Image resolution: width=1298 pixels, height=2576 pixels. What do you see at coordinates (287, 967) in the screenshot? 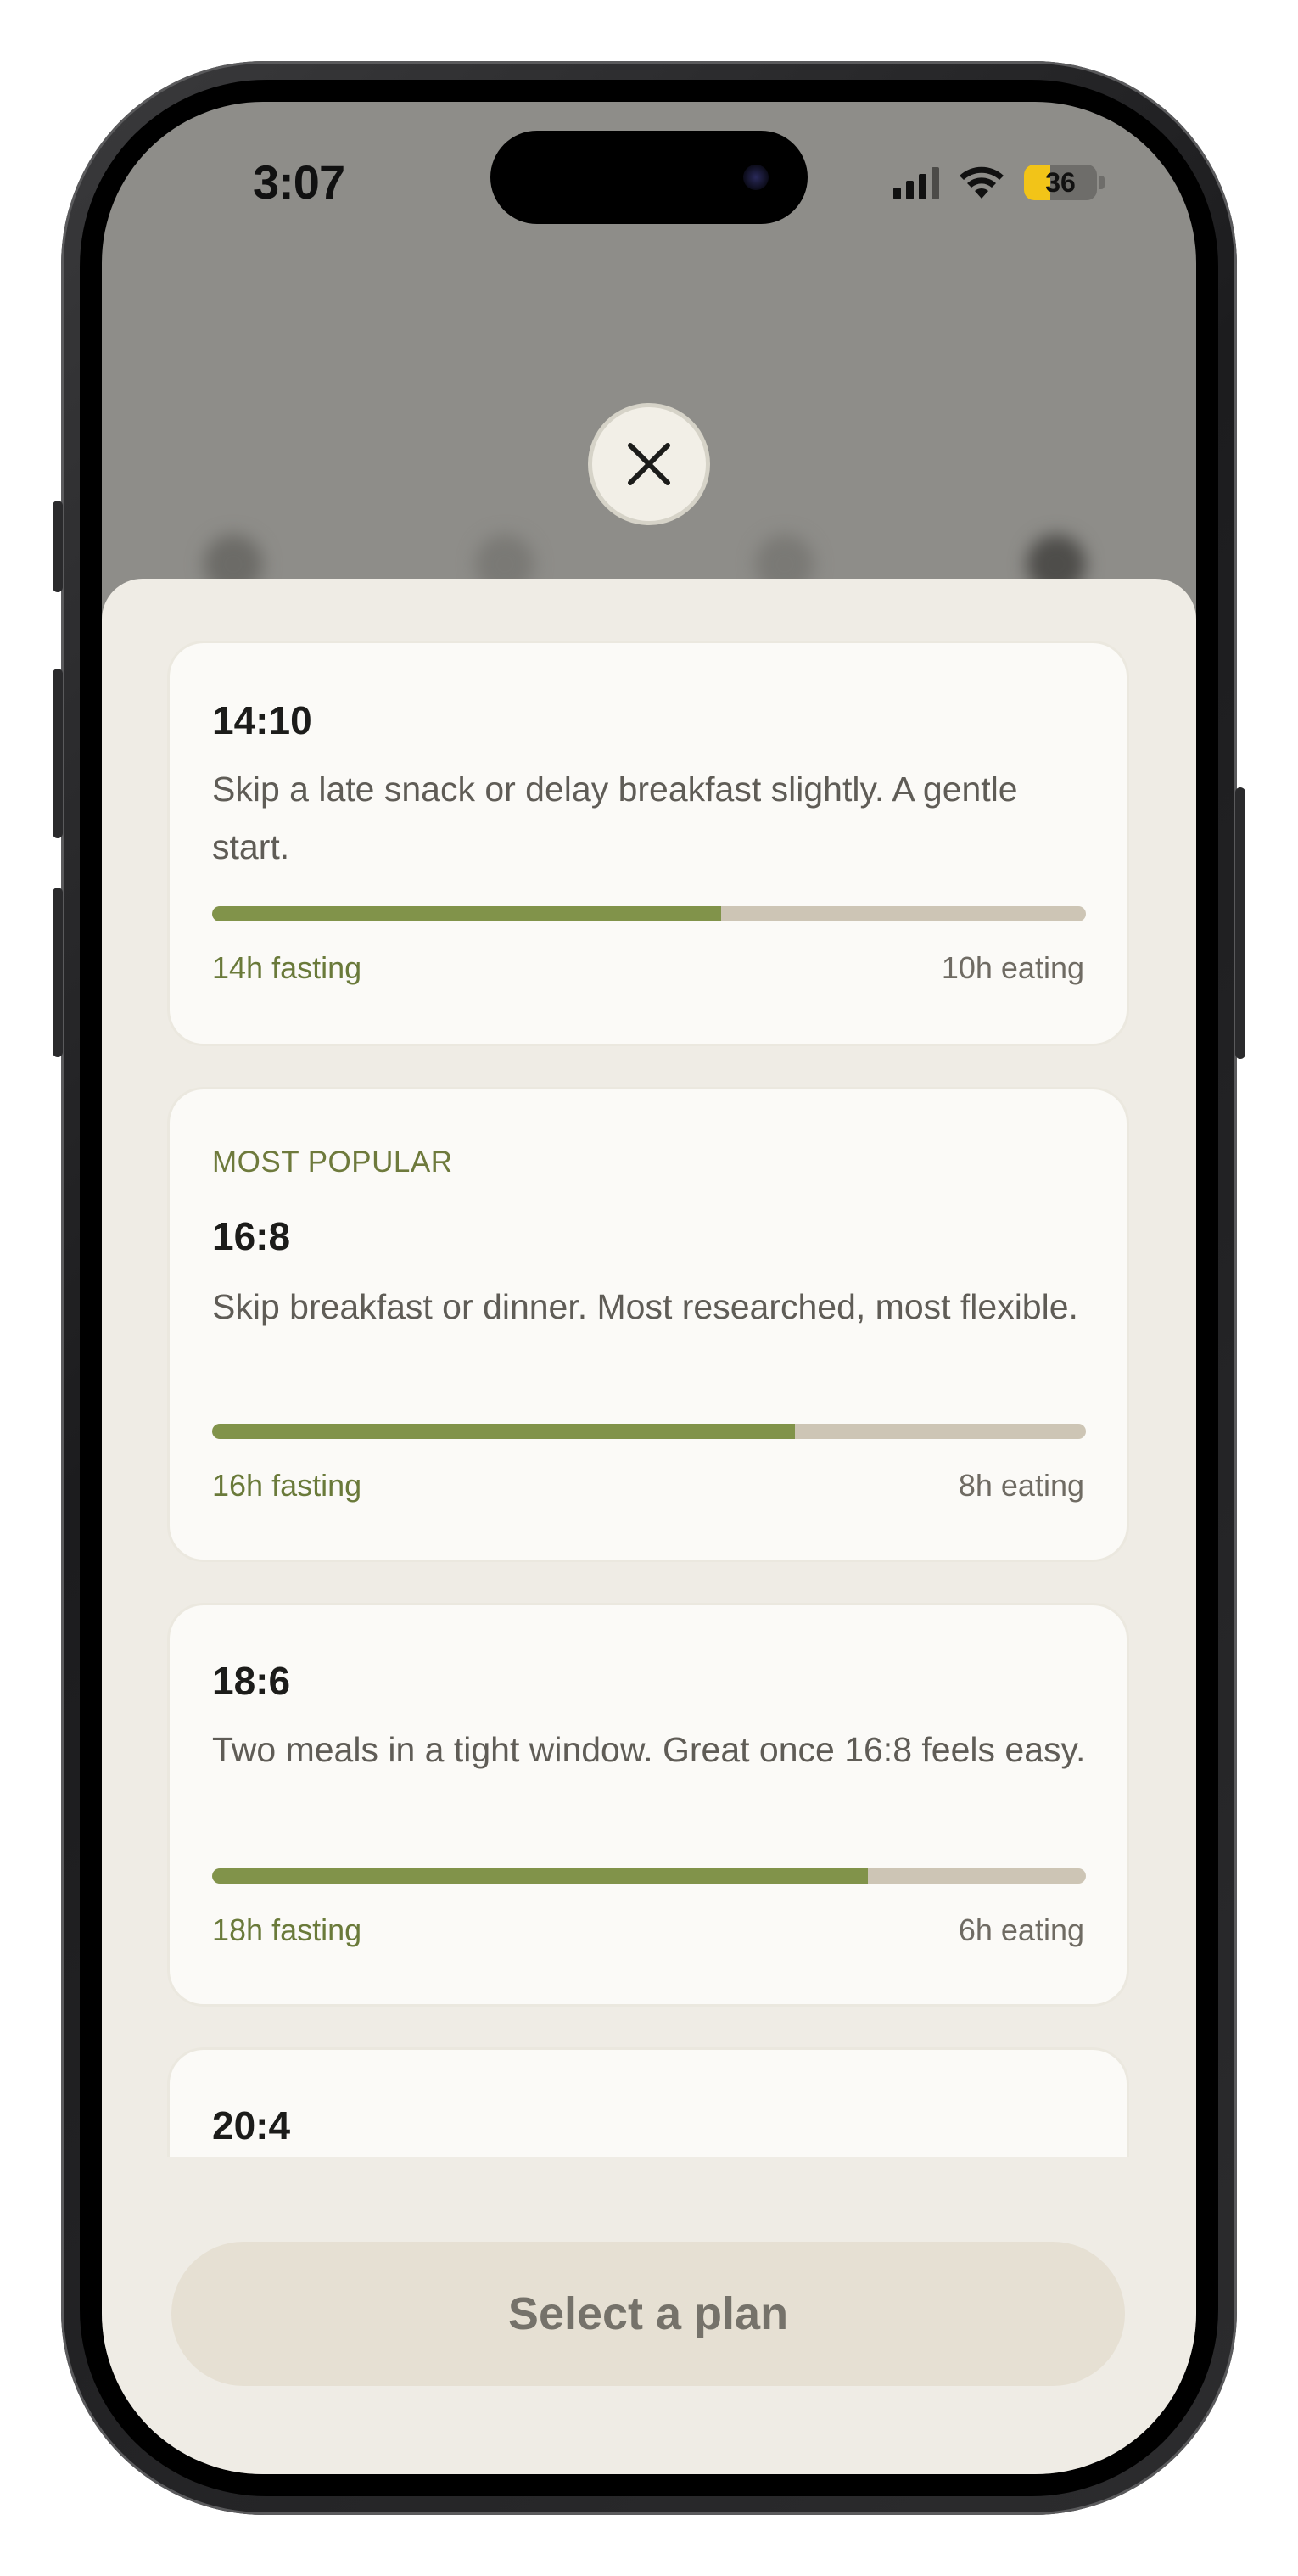
I see `fasting-hours-label: 14h fasting` at bounding box center [287, 967].